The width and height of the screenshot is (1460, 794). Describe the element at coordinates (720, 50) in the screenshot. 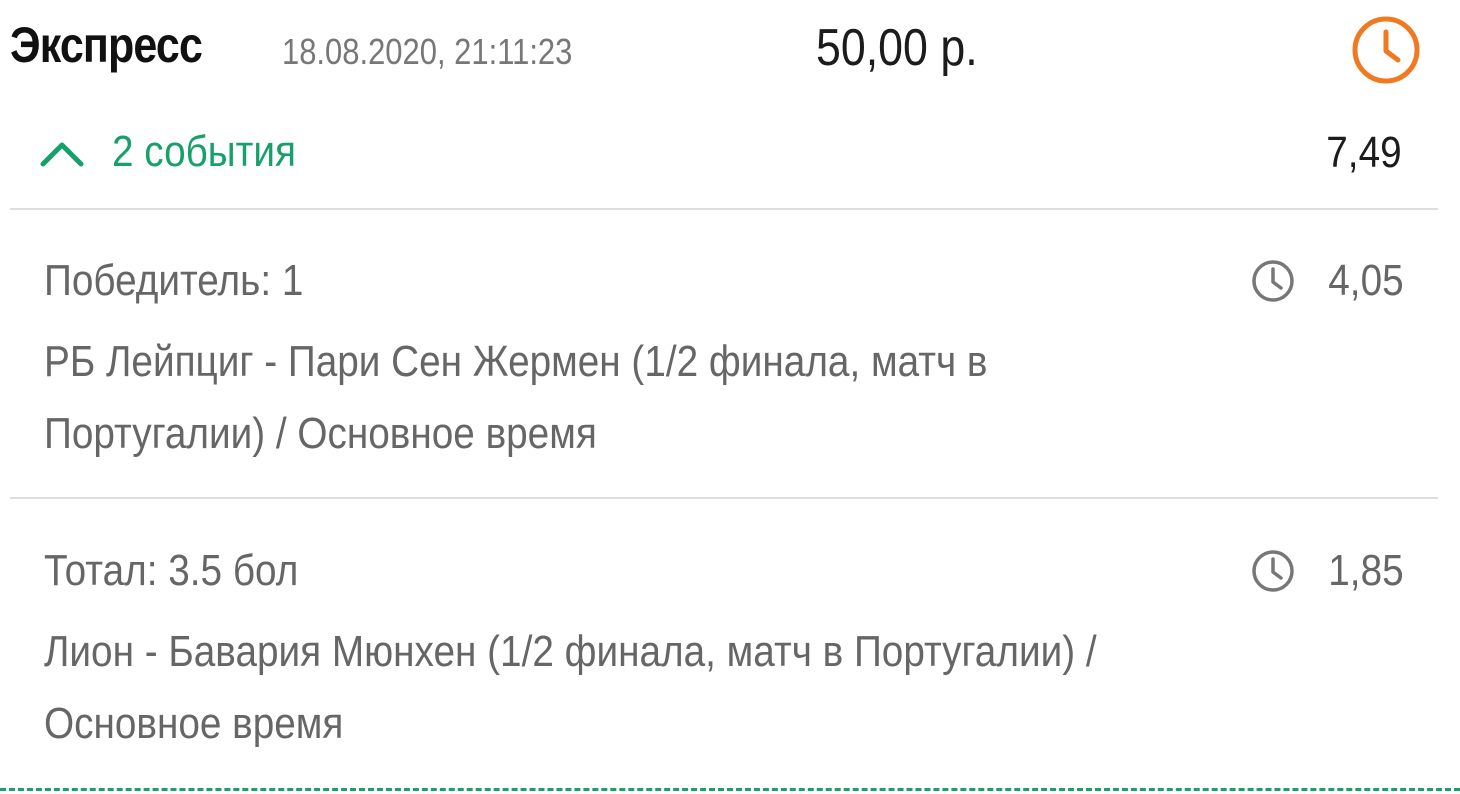

I see `bet-header: Экспресс 18.08.2020, 21:11:23 50,00 р.` at that location.